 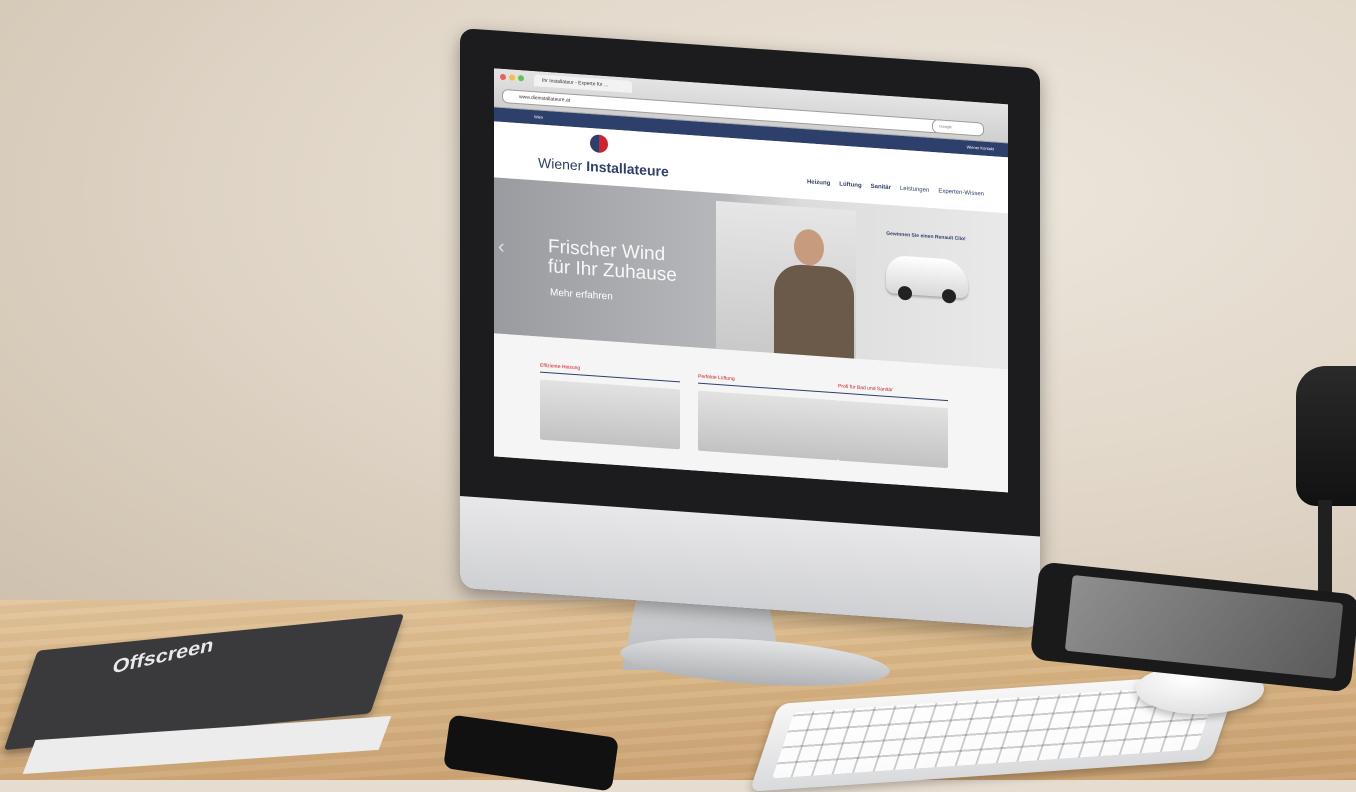 I want to click on hero-title: Frischer Wind für Ihr Zuhause, so click(x=612, y=261).